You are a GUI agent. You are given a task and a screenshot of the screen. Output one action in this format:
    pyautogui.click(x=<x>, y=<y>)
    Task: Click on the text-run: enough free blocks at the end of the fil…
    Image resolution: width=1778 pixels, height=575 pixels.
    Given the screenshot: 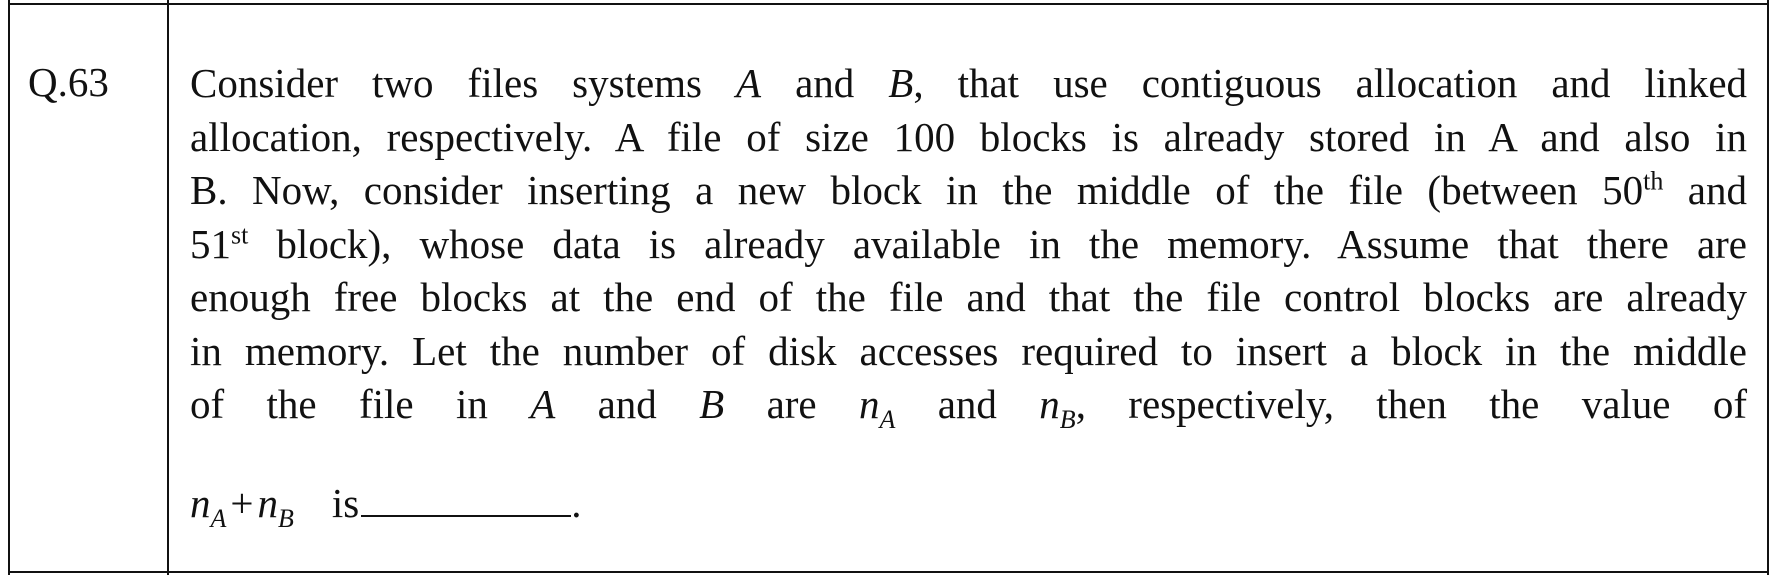 What is the action you would take?
    pyautogui.click(x=968, y=297)
    